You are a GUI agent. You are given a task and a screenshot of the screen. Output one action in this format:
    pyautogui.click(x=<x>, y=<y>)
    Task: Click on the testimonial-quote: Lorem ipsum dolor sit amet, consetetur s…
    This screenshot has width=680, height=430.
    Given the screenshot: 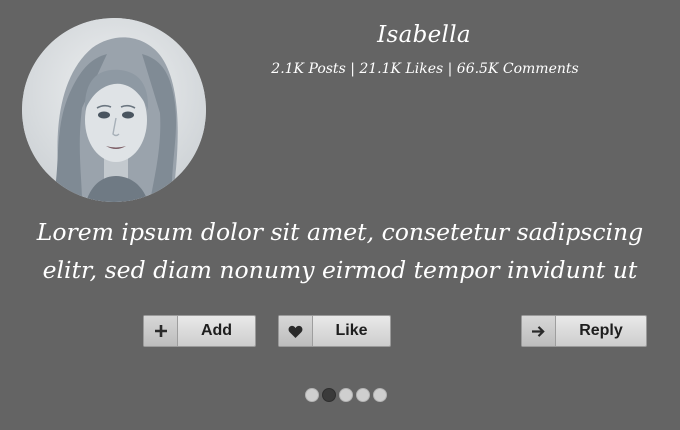 What is the action you would take?
    pyautogui.click(x=340, y=251)
    